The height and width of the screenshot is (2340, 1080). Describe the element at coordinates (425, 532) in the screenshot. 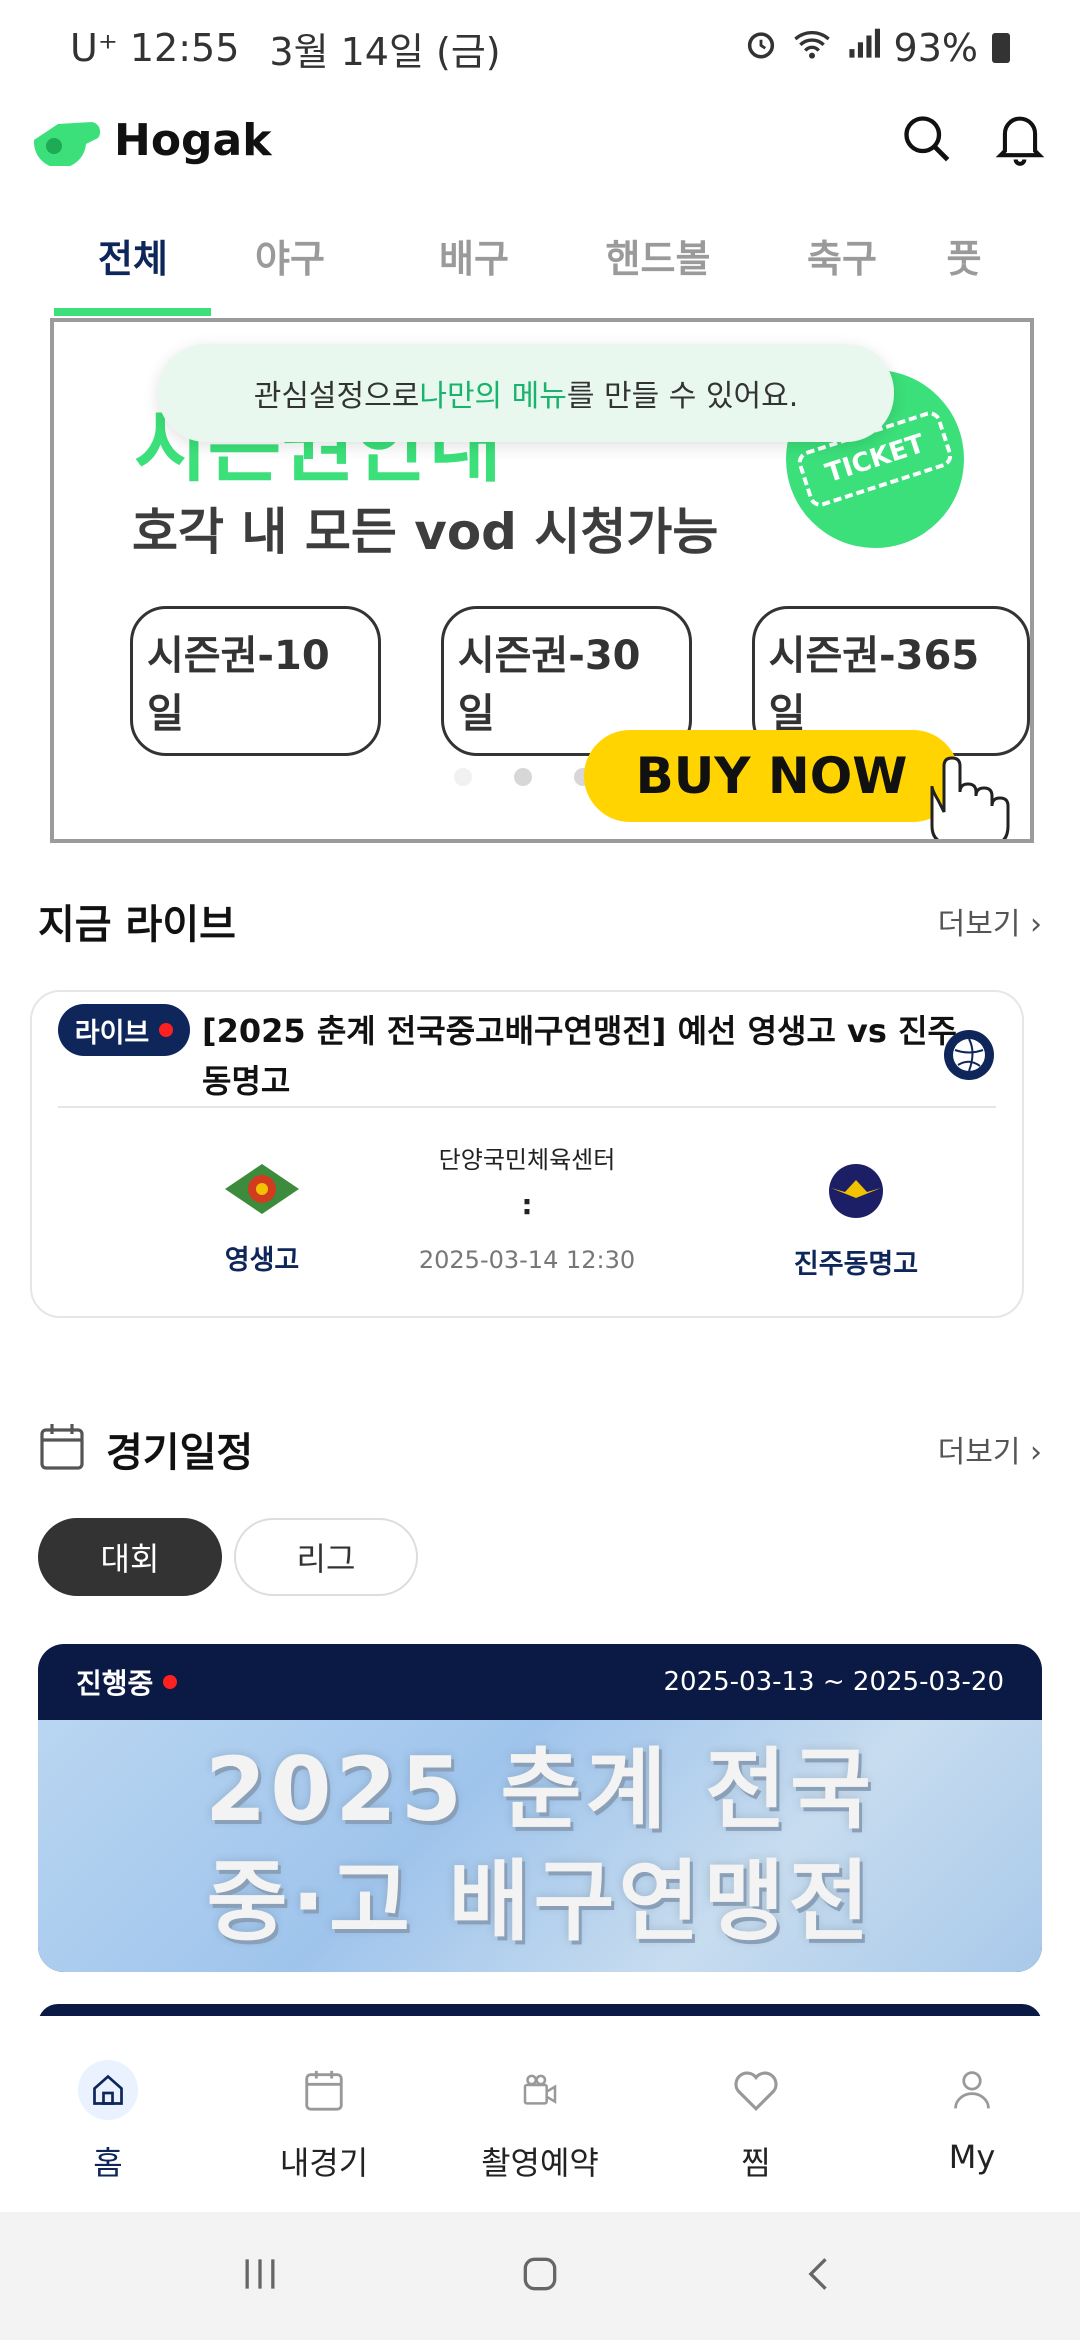

I see `banner-subtitle: 호각 내 모든 vod 시청가능` at that location.